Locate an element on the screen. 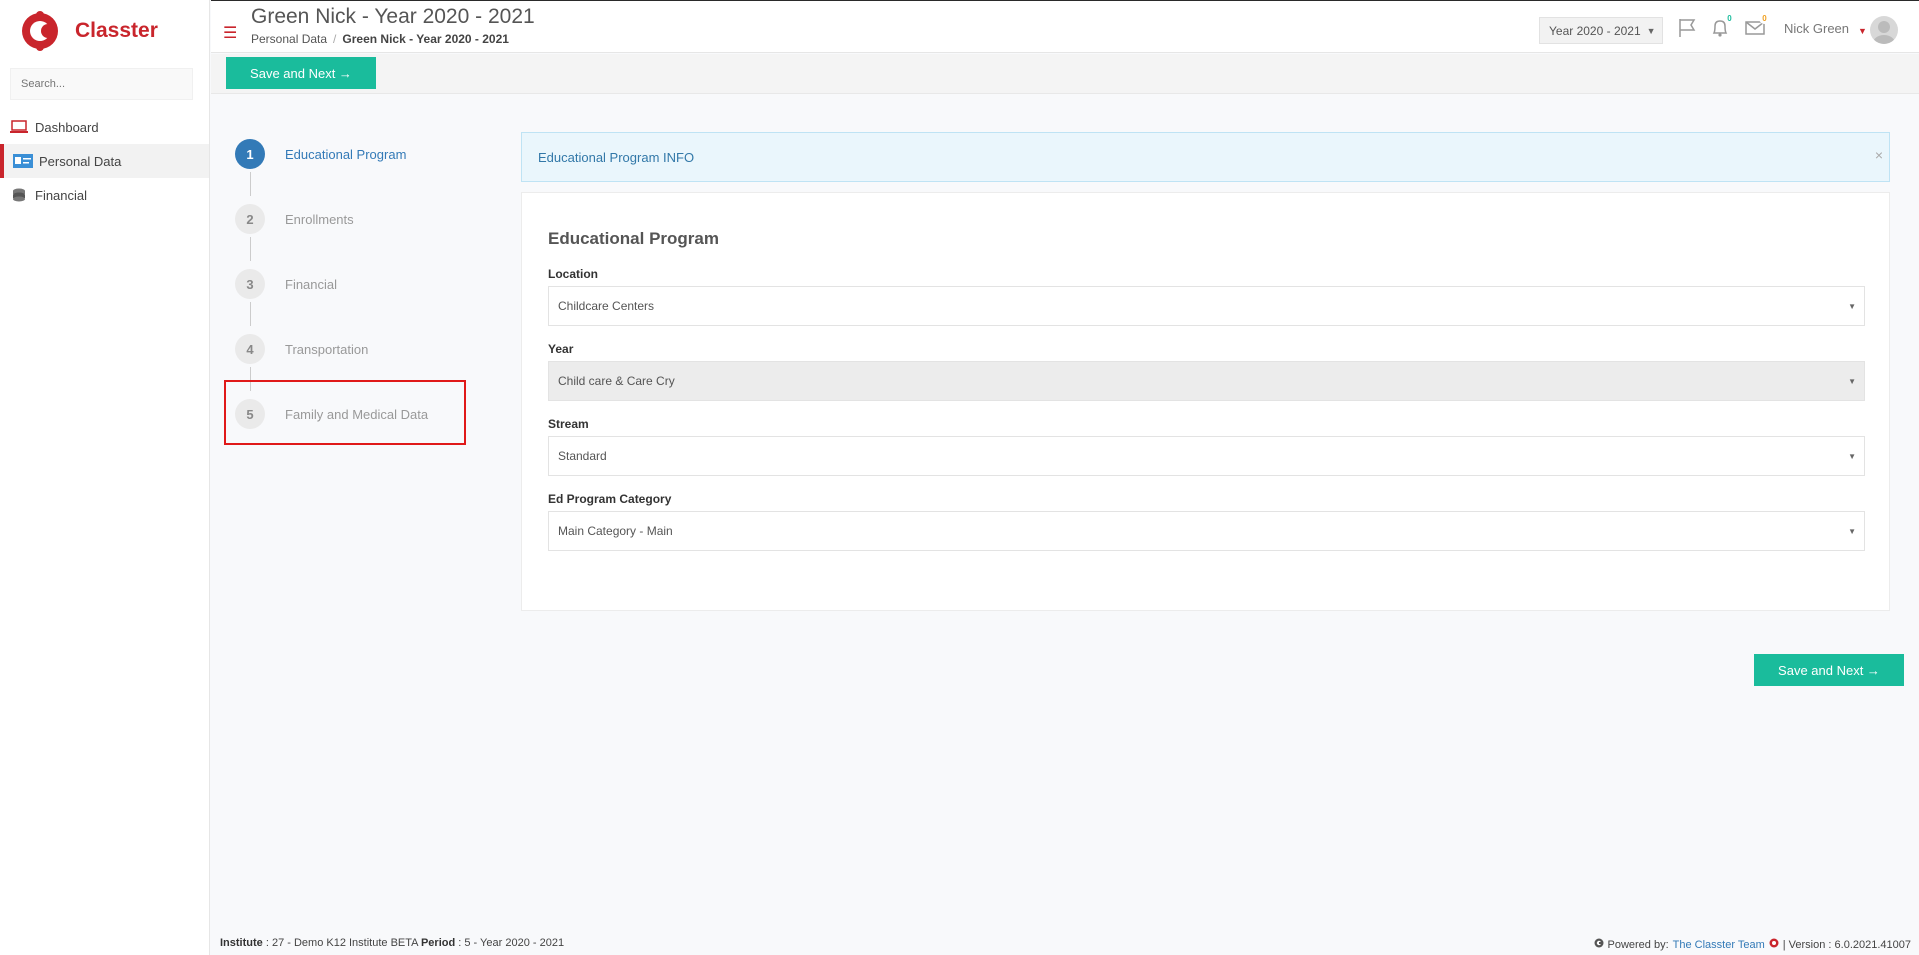 The height and width of the screenshot is (955, 1919). flag-icon is located at coordinates (1687, 28).